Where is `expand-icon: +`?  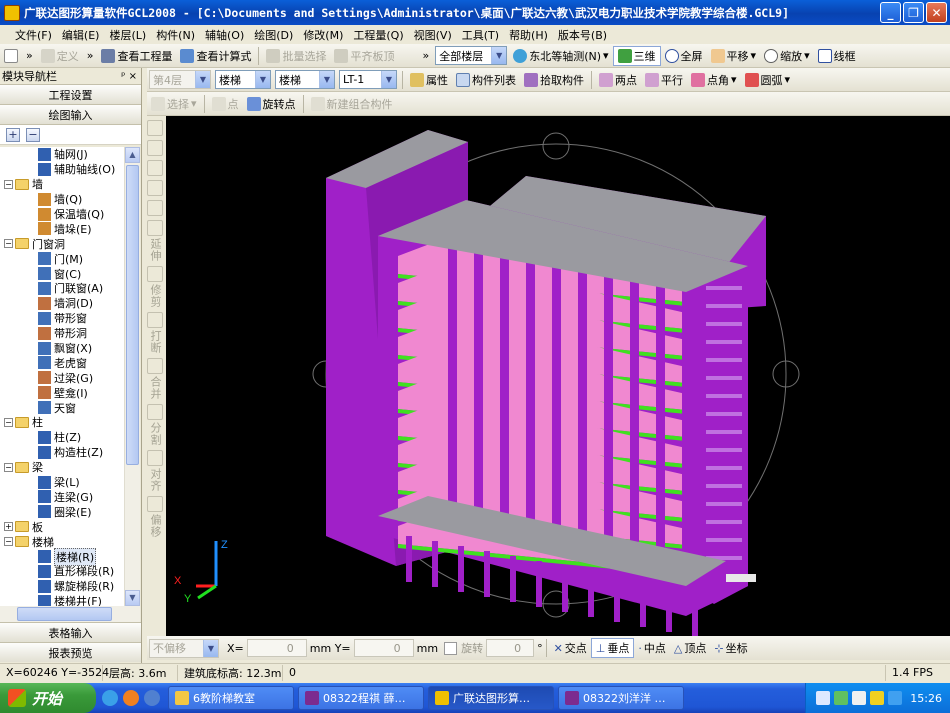
expand-icon: + is located at coordinates (8, 527).